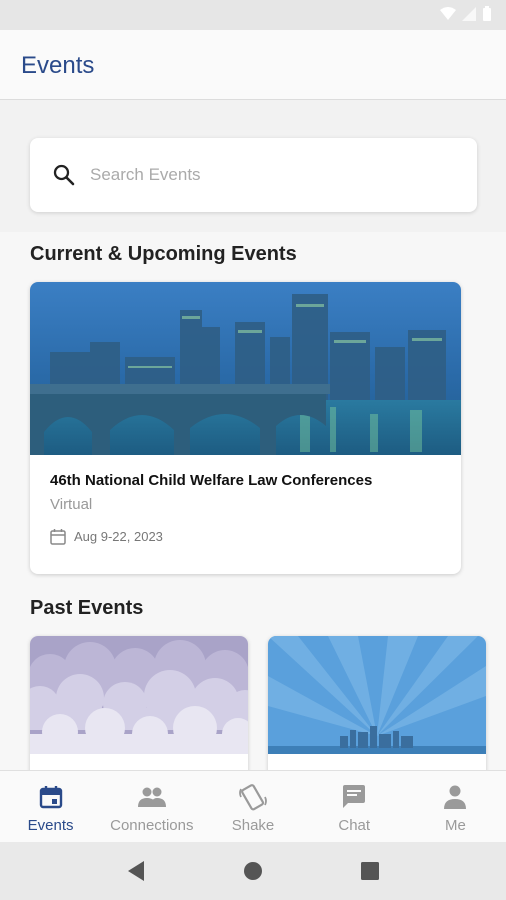 This screenshot has width=506, height=900. Describe the element at coordinates (469, 14) in the screenshot. I see `signal-icon` at that location.